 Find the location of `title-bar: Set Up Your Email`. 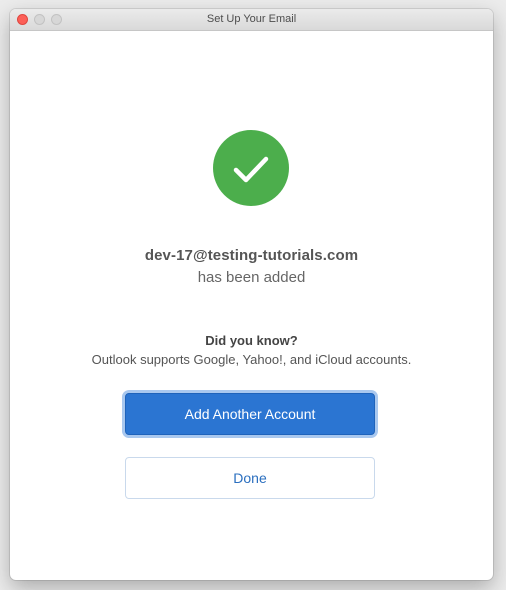

title-bar: Set Up Your Email is located at coordinates (251, 20).